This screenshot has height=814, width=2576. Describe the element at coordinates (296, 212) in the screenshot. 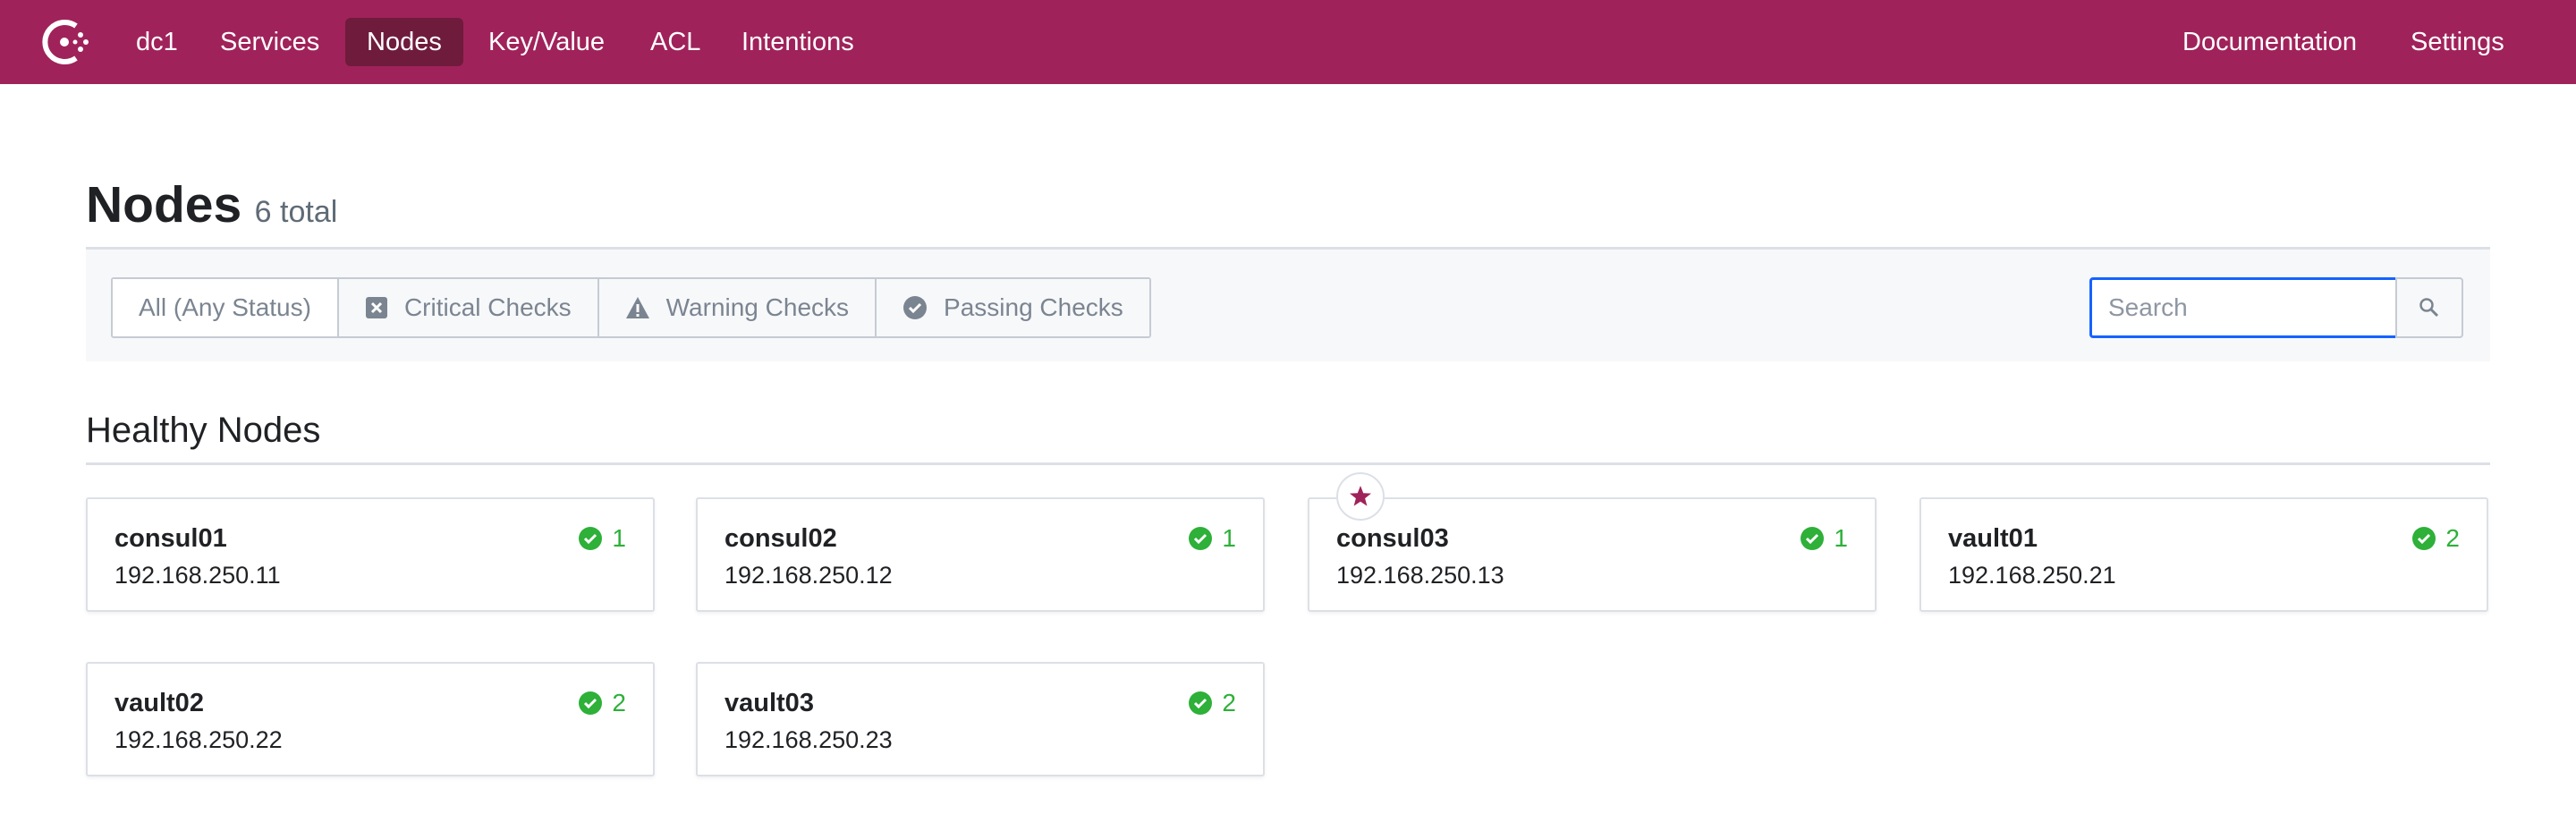

I see `node-count: 6 total` at that location.